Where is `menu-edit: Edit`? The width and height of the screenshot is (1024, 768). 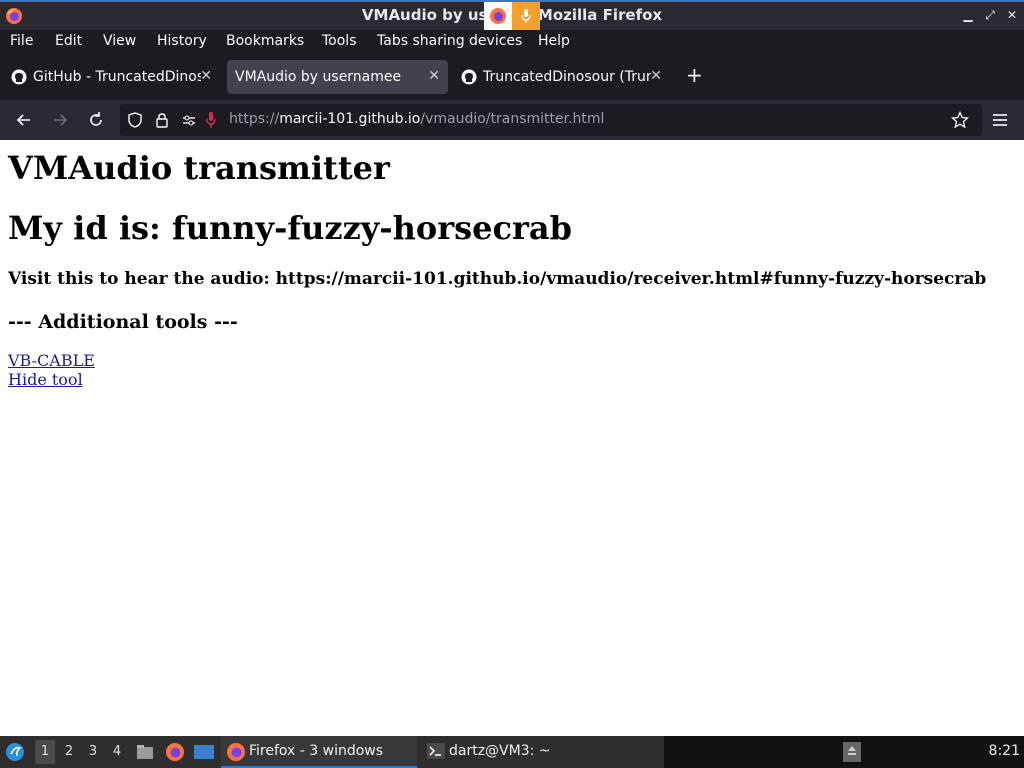
menu-edit: Edit is located at coordinates (68, 41).